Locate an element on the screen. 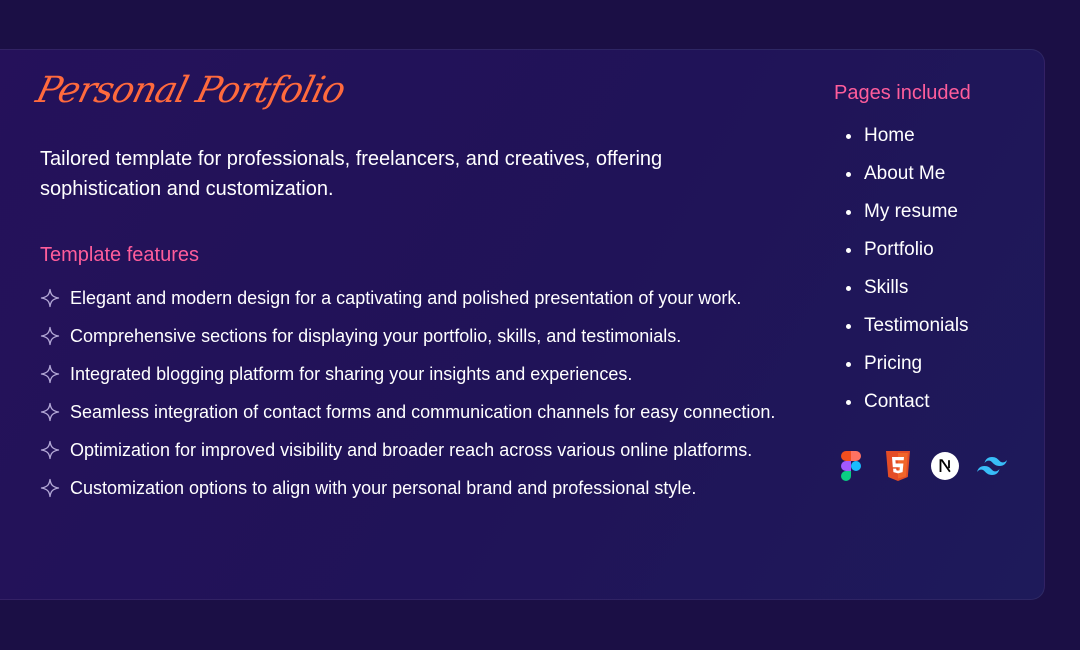  page-item-skills: Skills is located at coordinates (907, 295).